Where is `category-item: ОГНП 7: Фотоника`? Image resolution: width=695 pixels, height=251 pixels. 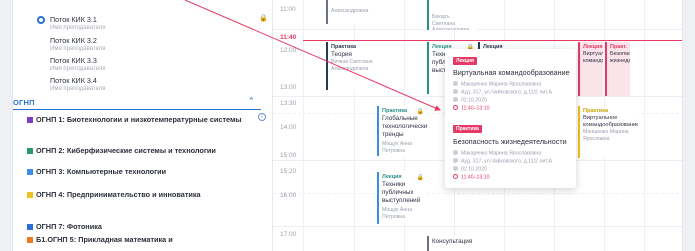 category-item: ОГНП 7: Фотоника is located at coordinates (139, 227).